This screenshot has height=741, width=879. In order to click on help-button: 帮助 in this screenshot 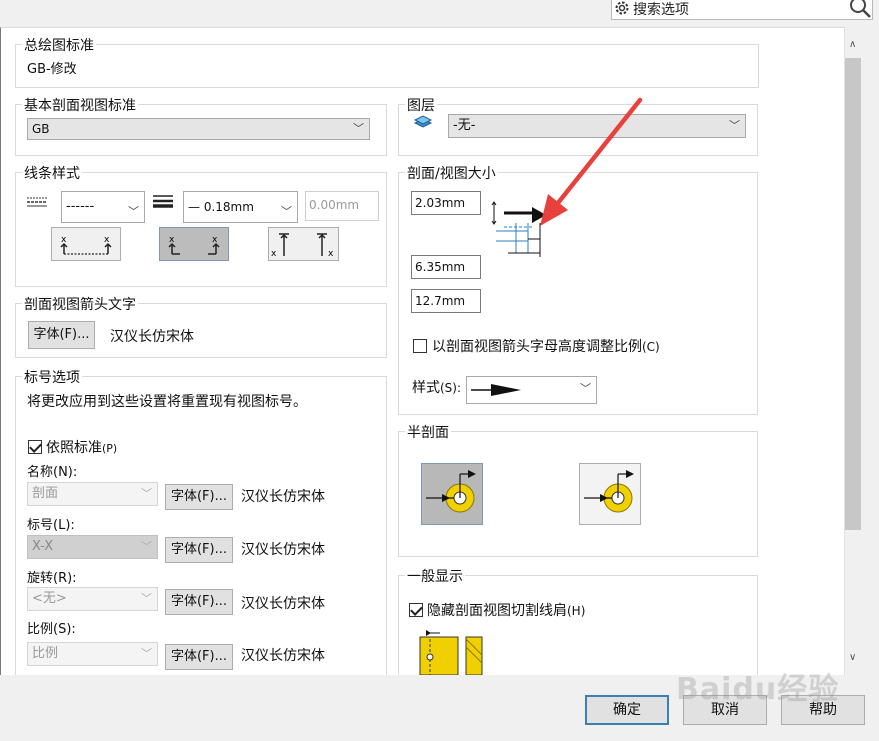, I will do `click(823, 710)`.